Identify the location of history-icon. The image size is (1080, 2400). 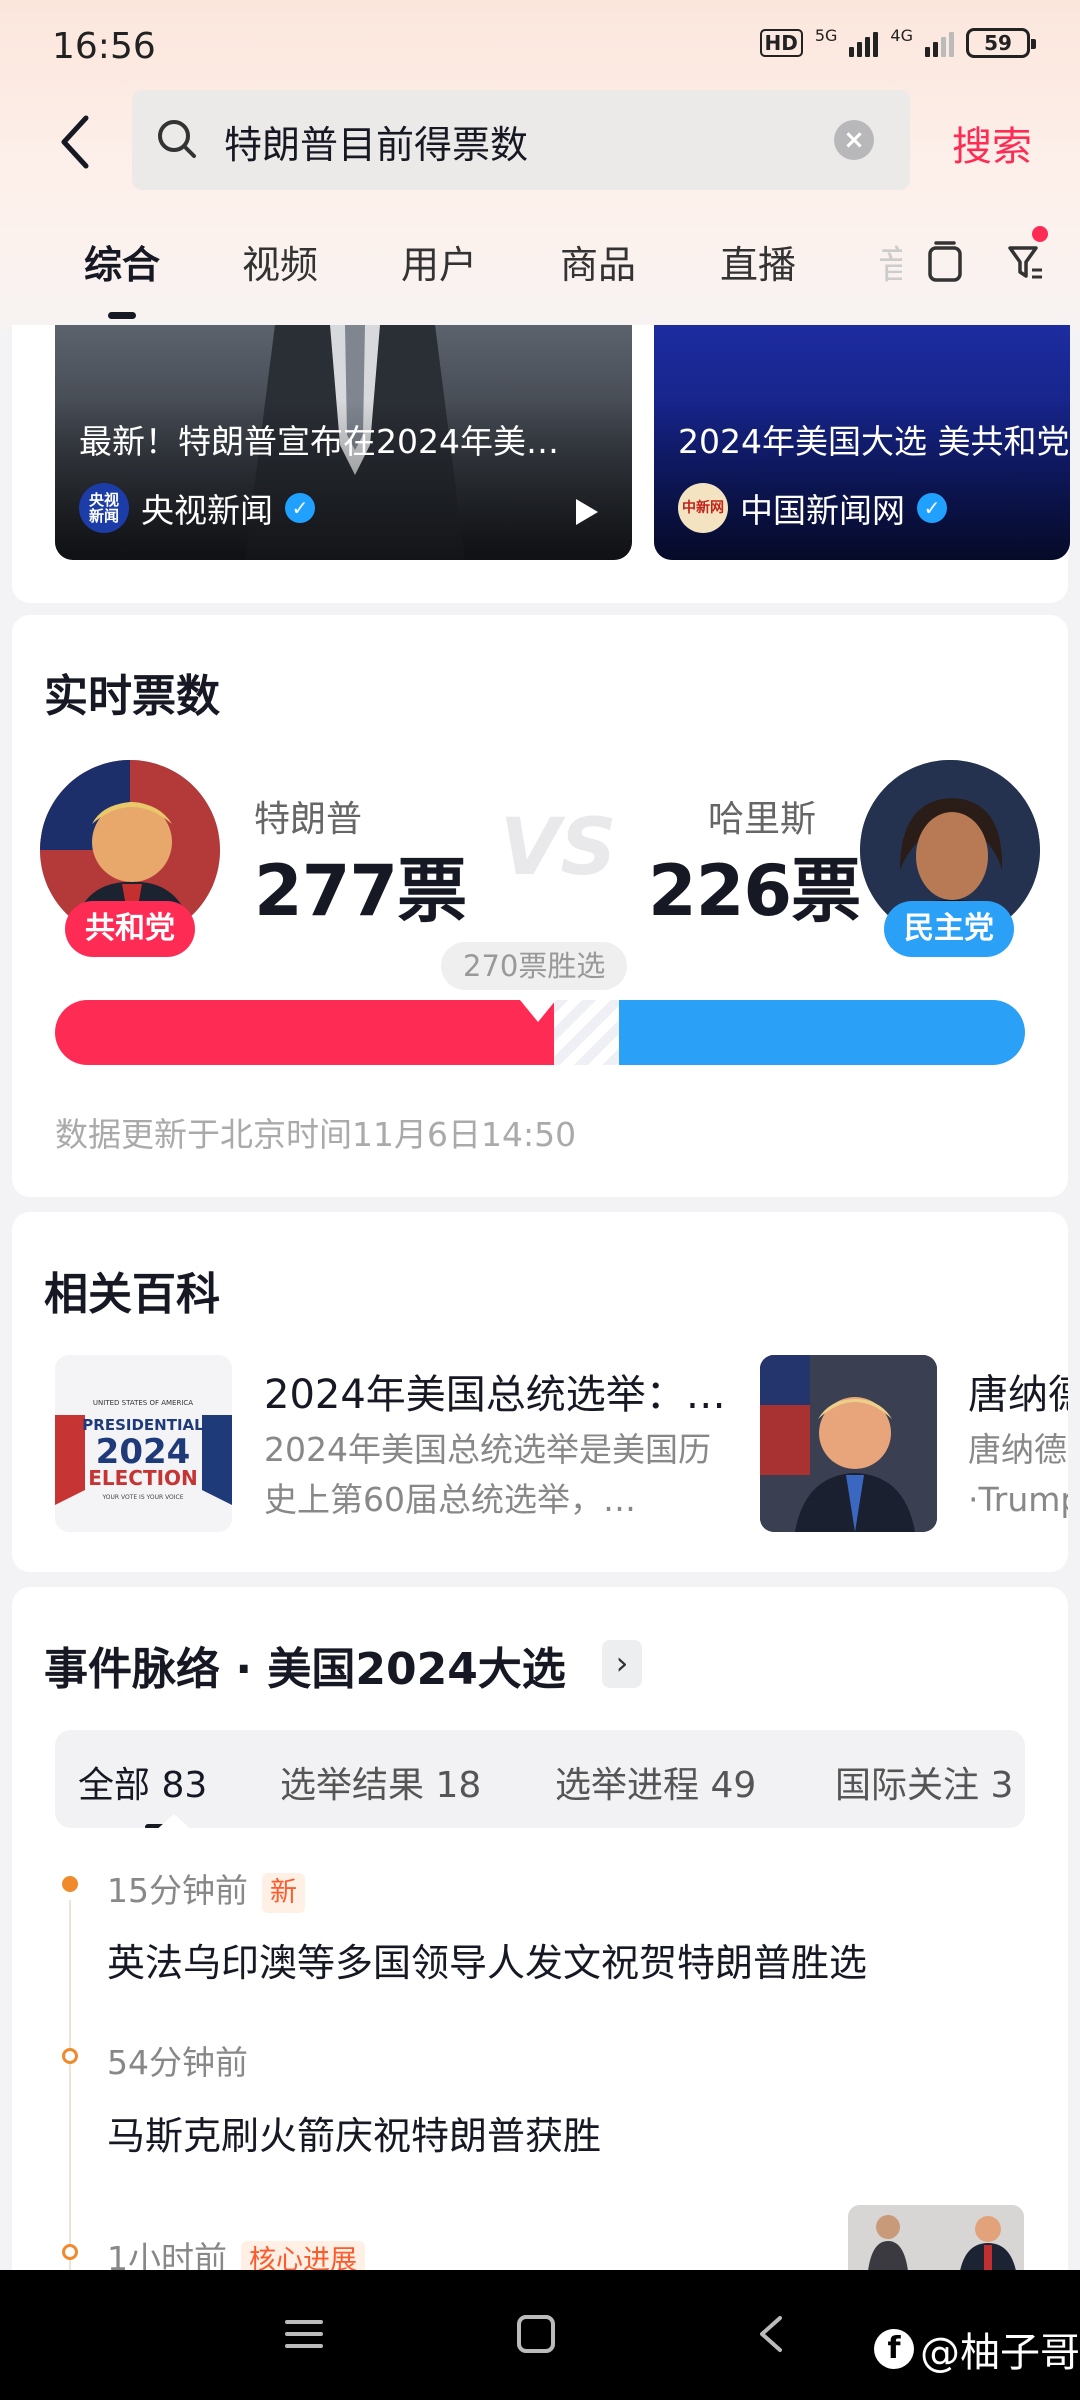
(945, 262).